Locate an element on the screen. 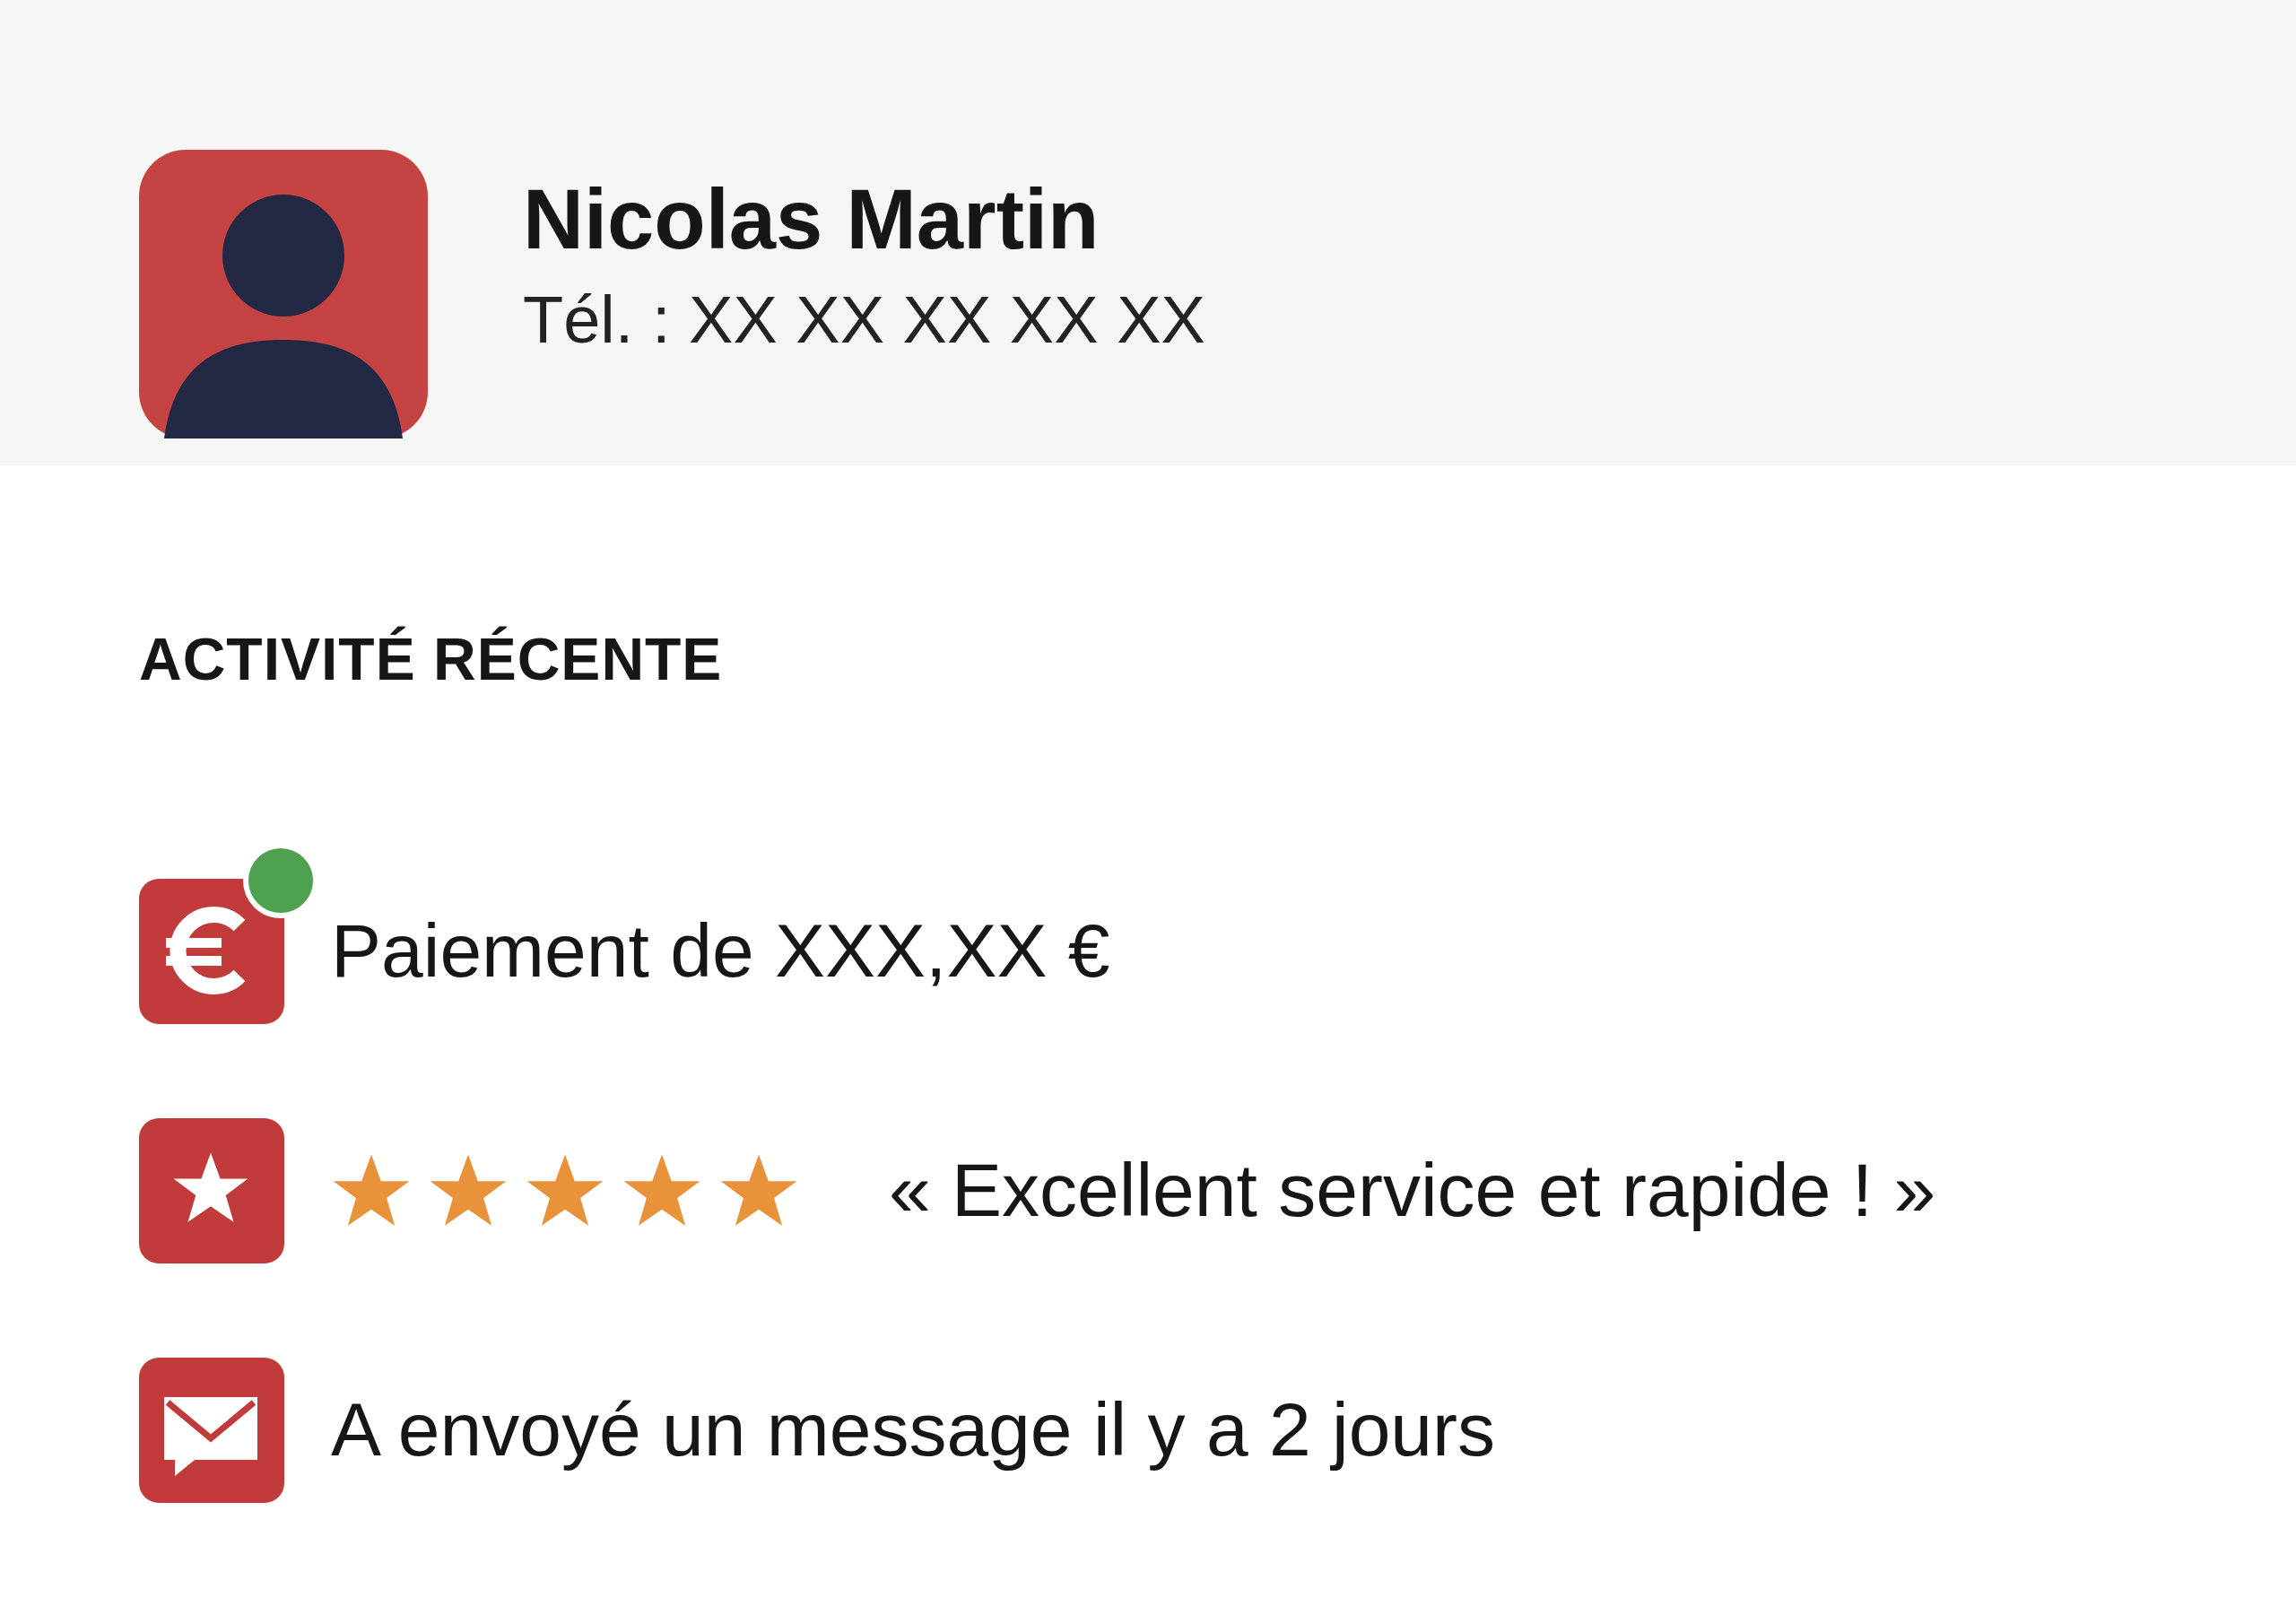 The height and width of the screenshot is (1615, 2296). avatar-icon is located at coordinates (283, 294).